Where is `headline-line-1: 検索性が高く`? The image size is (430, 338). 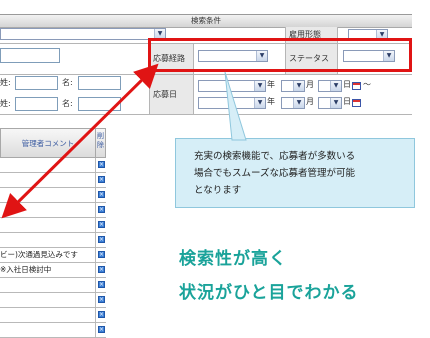 headline-line-1: 検索性が高く is located at coordinates (233, 259).